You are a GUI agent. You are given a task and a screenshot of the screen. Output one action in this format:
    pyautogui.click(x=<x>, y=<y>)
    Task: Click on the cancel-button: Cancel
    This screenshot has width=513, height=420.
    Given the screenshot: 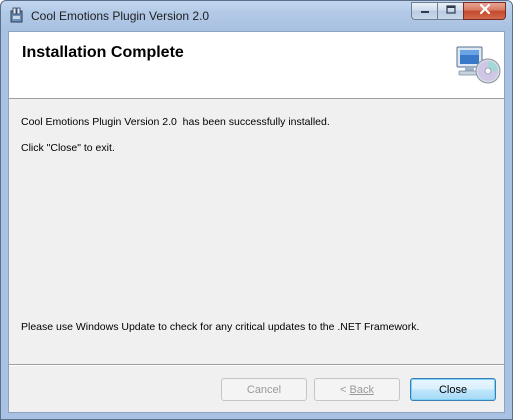 What is the action you would take?
    pyautogui.click(x=264, y=389)
    